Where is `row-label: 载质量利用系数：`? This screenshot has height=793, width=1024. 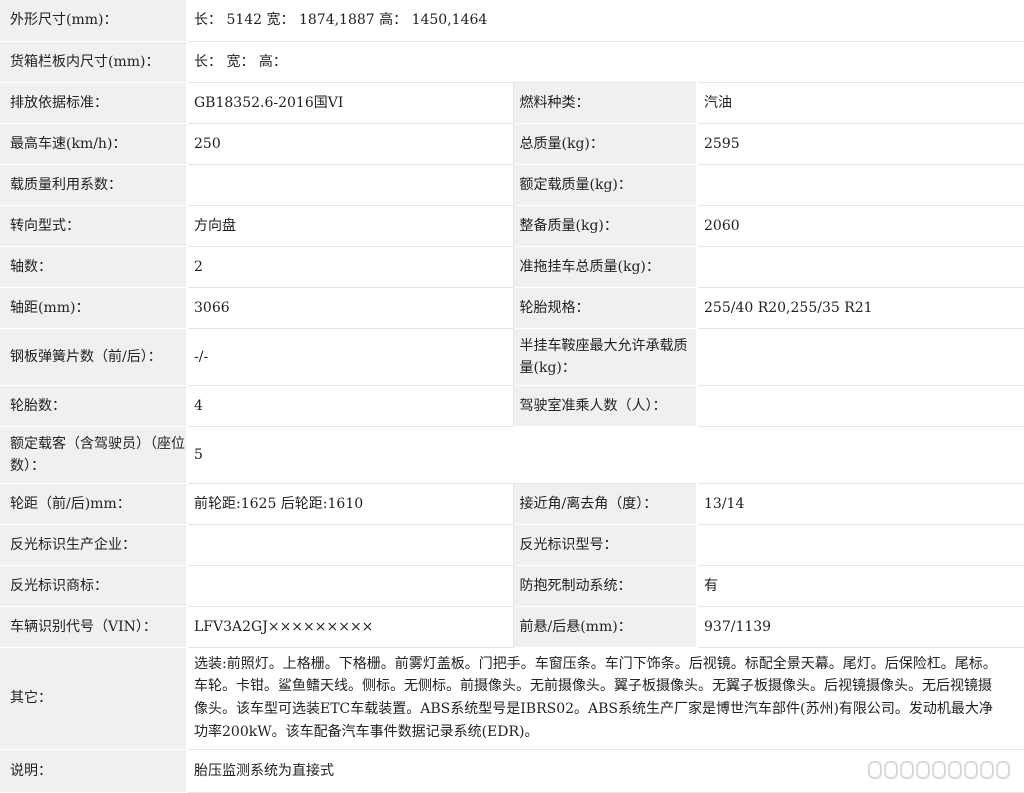 row-label: 载质量利用系数： is located at coordinates (94, 185).